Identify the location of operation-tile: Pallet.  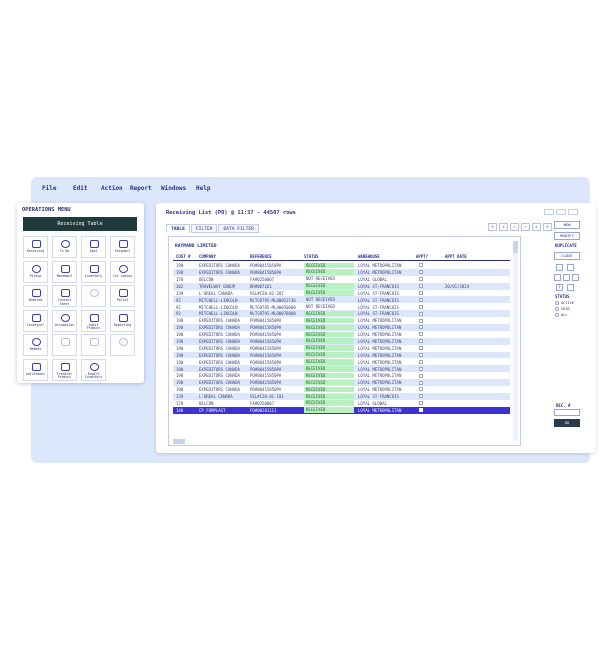
(122, 296).